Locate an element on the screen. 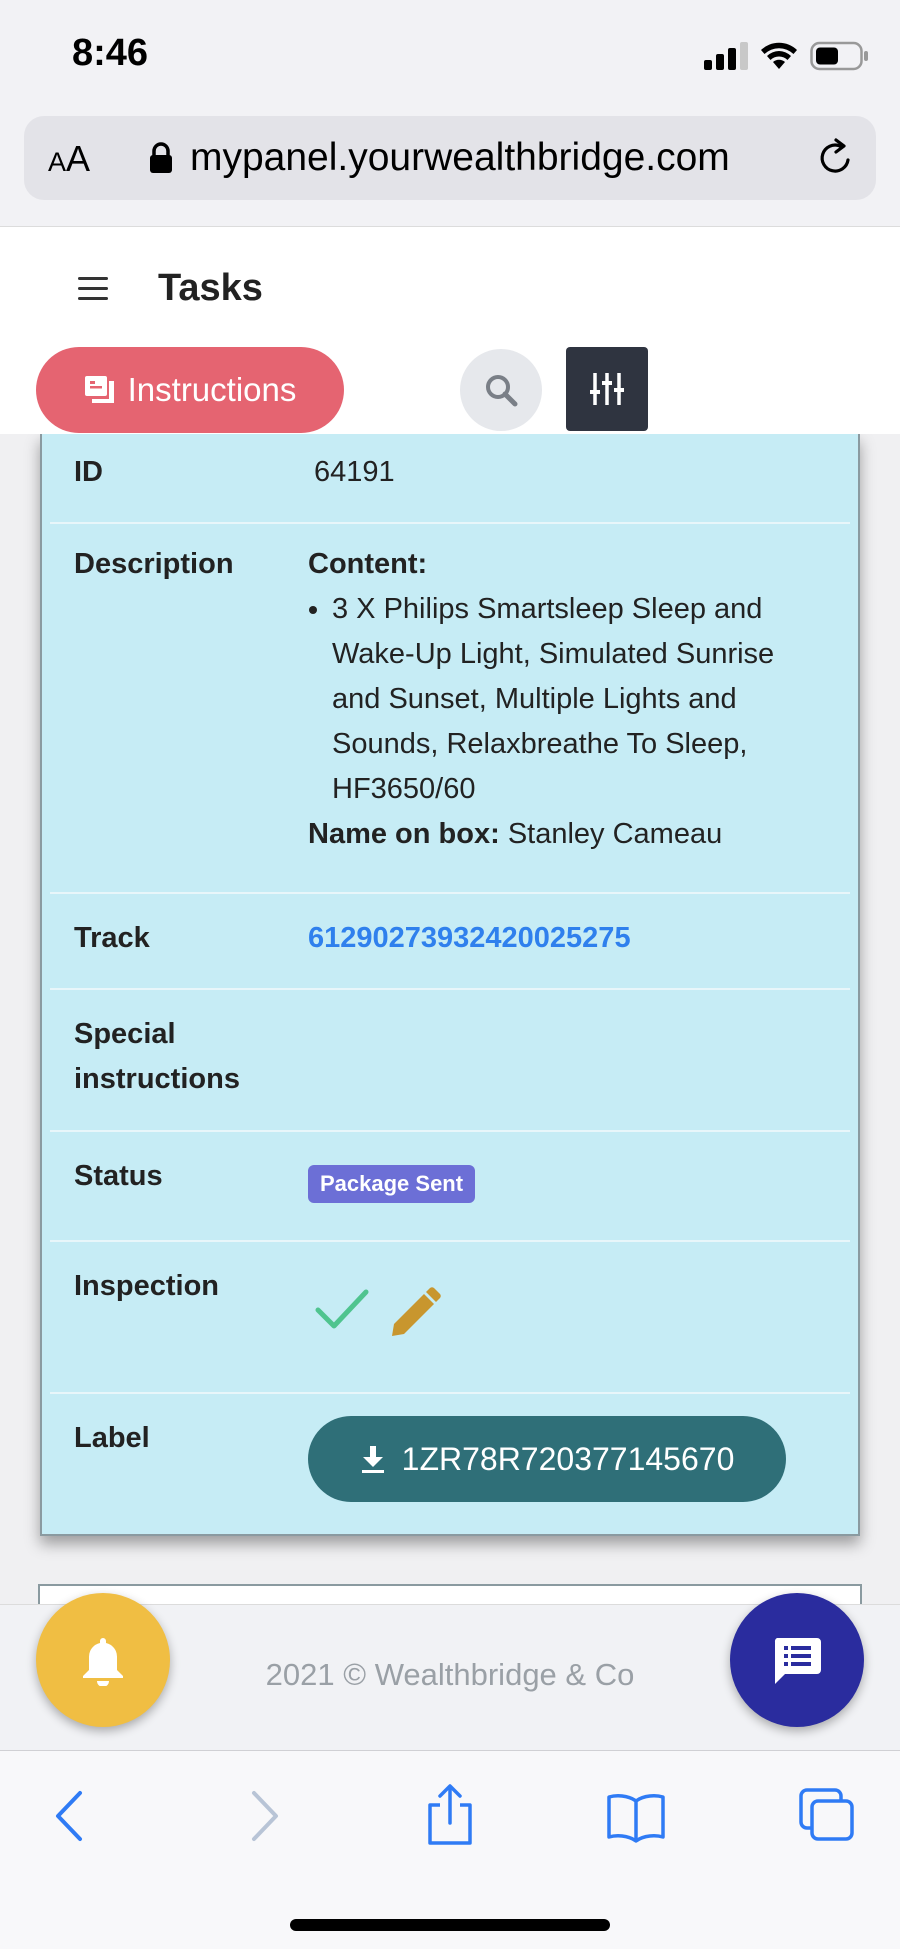 The width and height of the screenshot is (900, 1949). row-id: ID 64191 is located at coordinates (450, 479).